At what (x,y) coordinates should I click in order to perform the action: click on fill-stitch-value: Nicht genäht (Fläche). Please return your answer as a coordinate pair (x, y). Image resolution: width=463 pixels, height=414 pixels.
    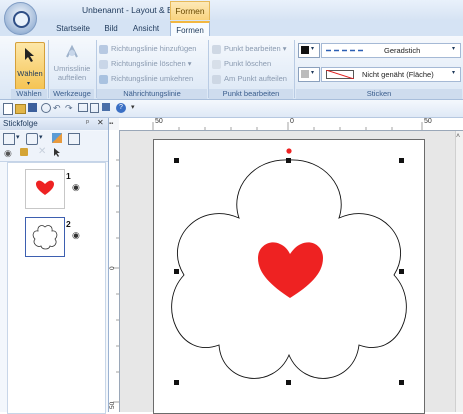
    Looking at the image, I should click on (398, 74).